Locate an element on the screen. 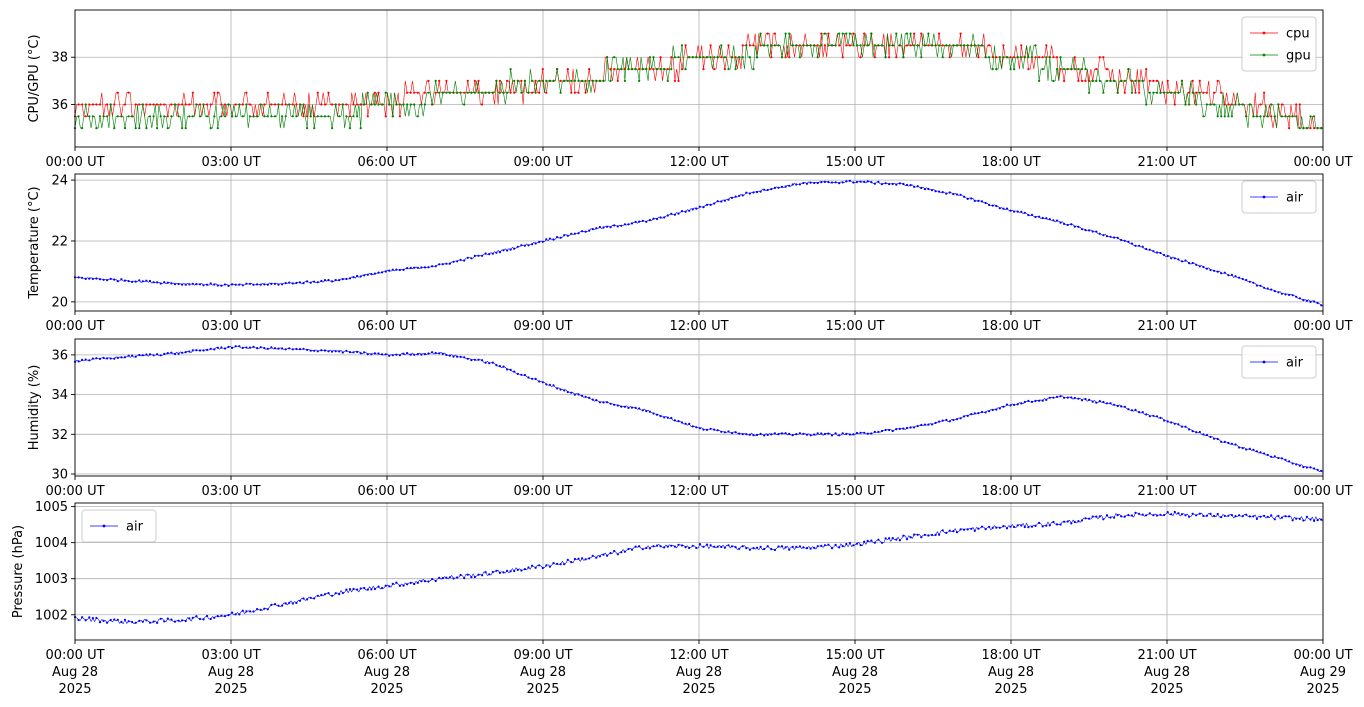  x-tick-label: 21:00 UT is located at coordinates (1166, 162).